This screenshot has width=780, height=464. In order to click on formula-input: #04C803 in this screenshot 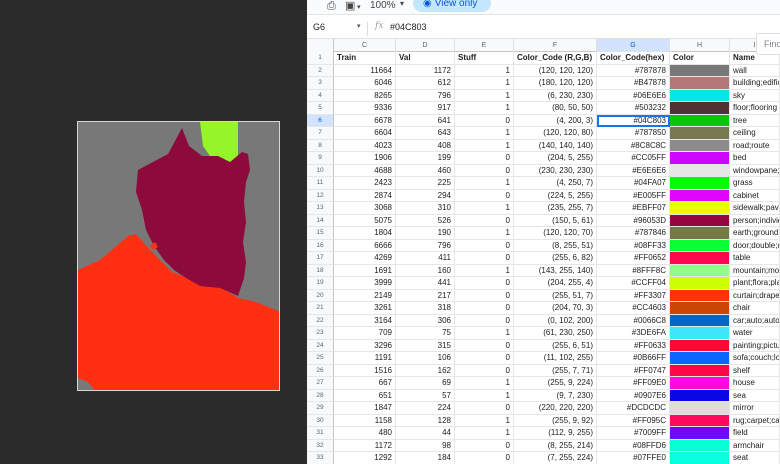, I will do `click(408, 27)`.